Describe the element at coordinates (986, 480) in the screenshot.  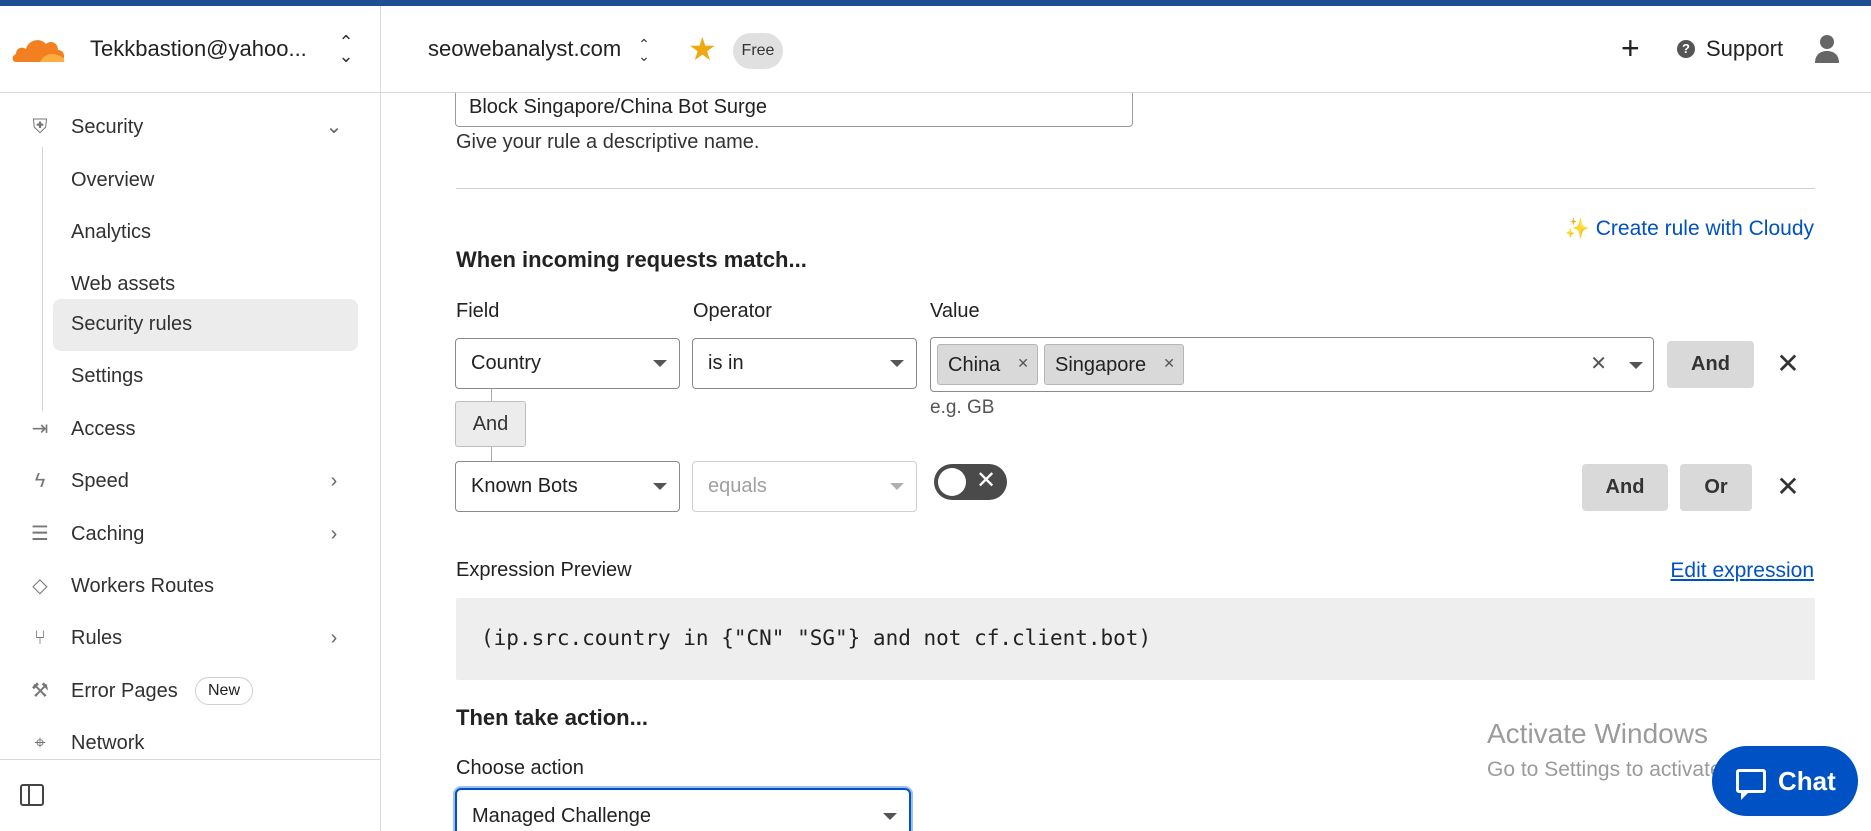
I see `toggle-off-x-icon: ✕` at that location.